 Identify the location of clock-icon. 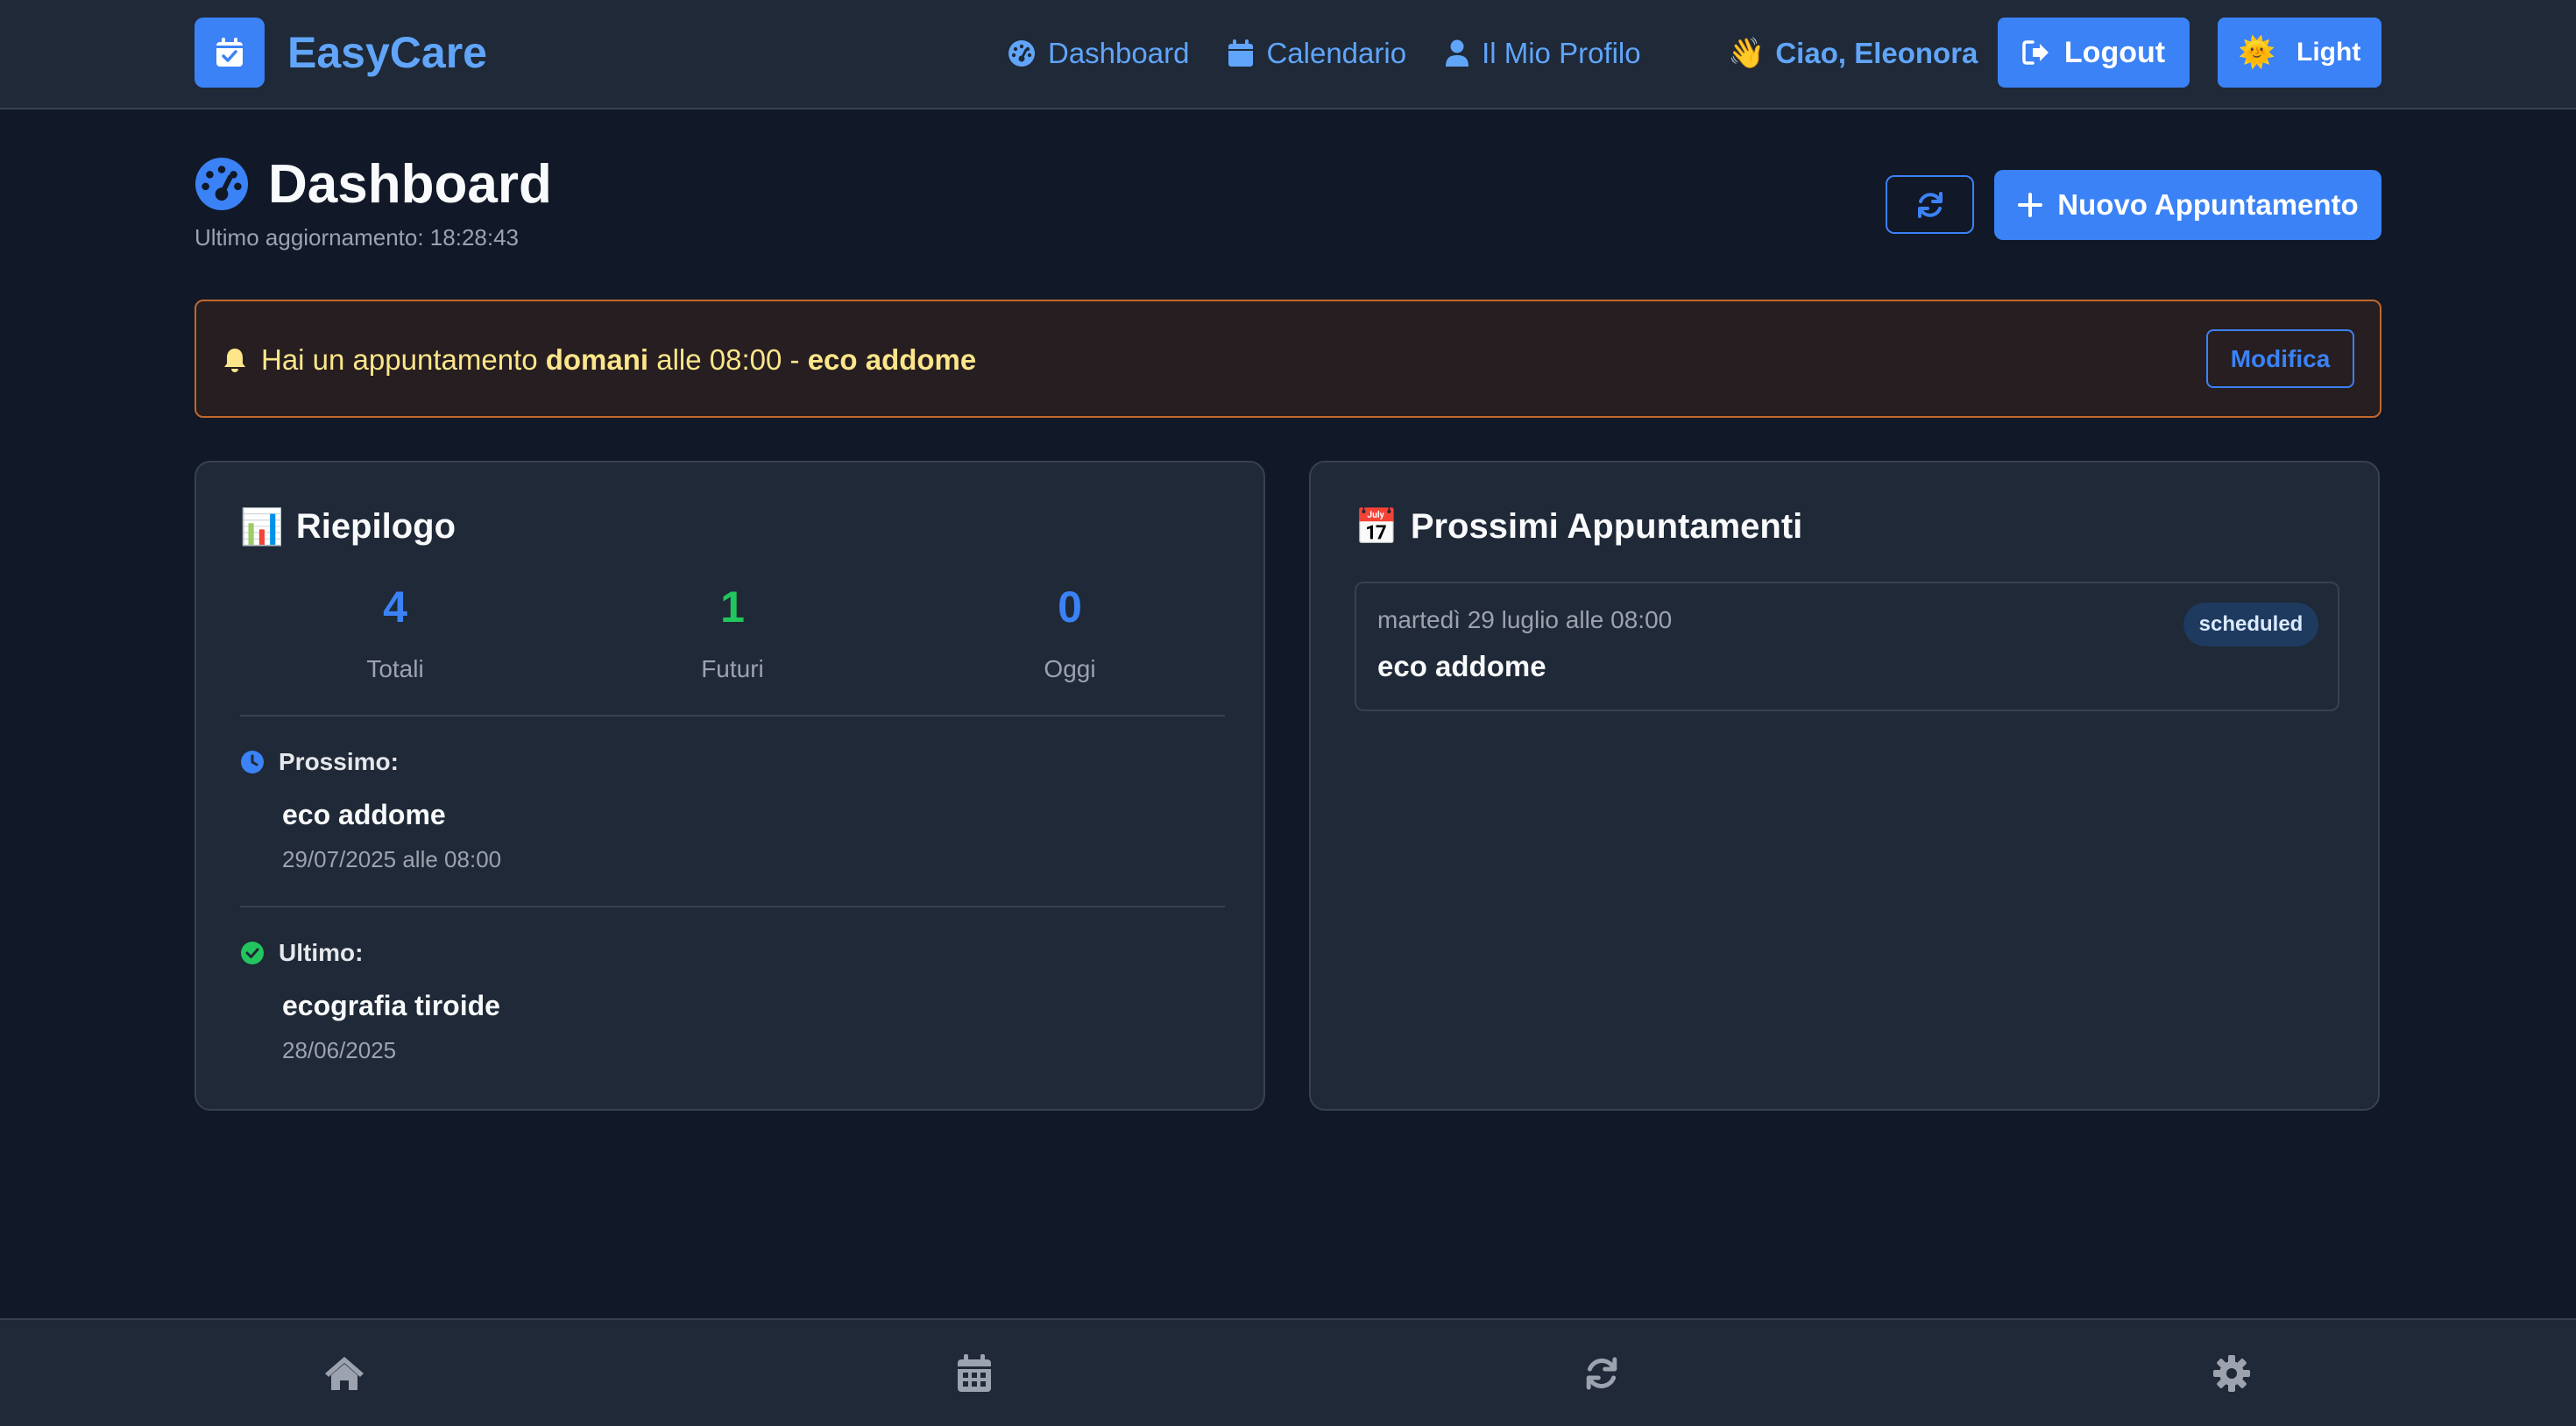
(252, 762).